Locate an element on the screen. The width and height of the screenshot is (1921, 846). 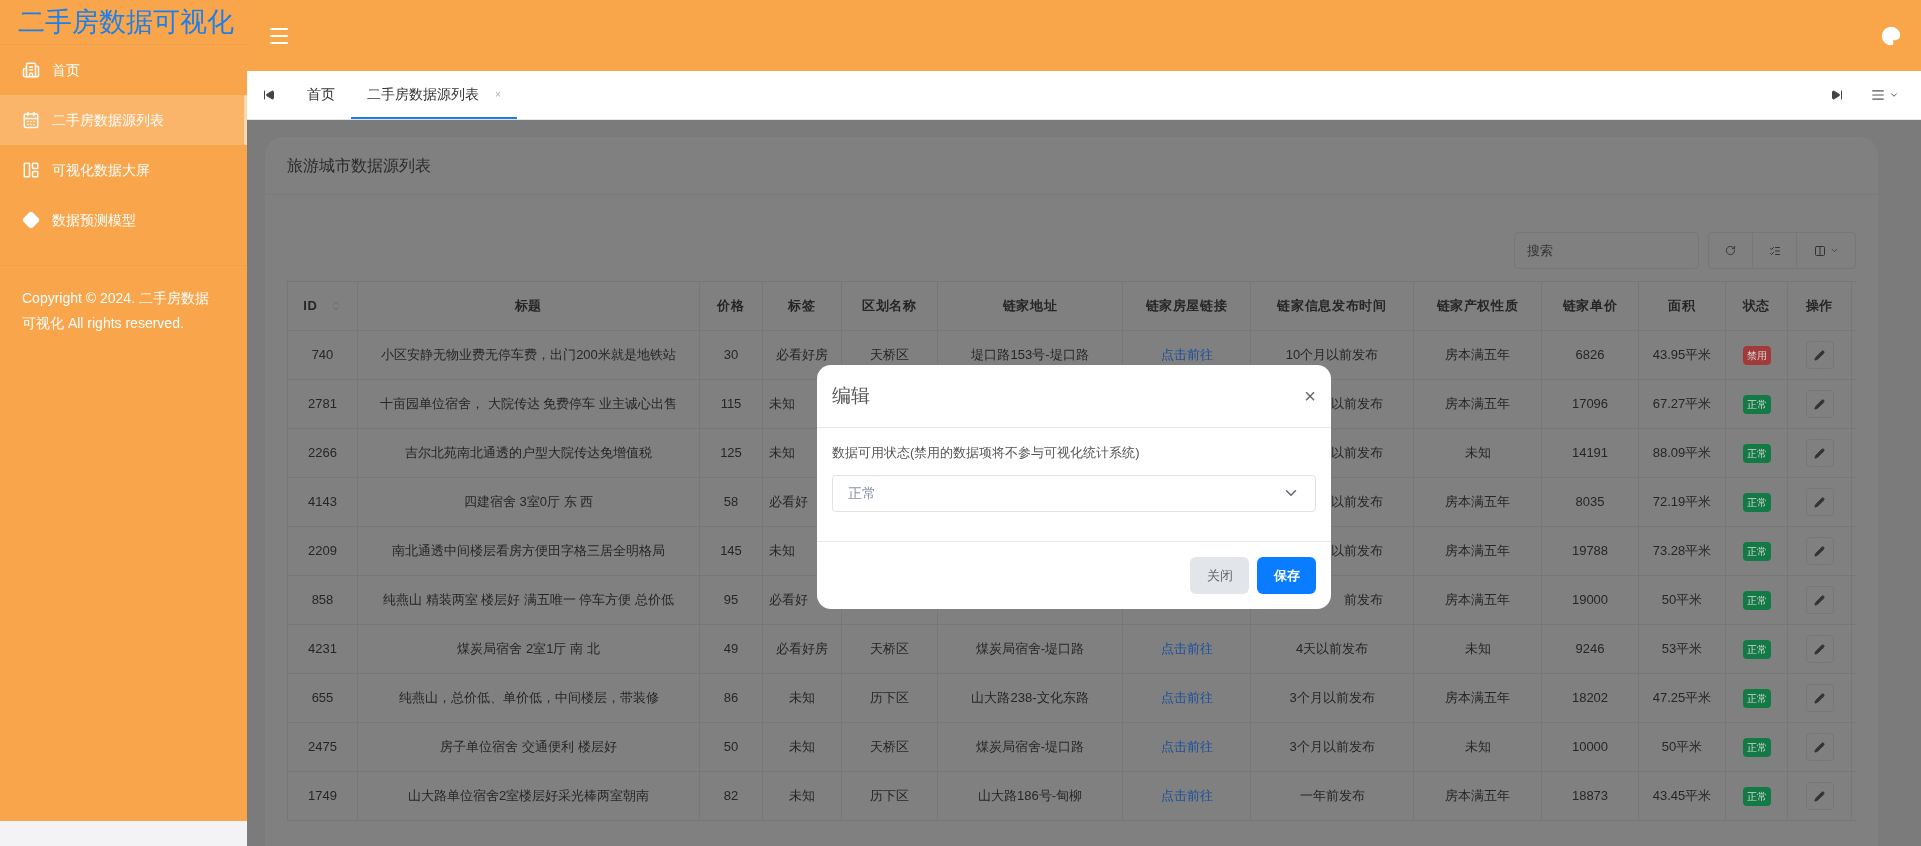
table-cell: 山大路186号-甸柳 is located at coordinates (1030, 796).